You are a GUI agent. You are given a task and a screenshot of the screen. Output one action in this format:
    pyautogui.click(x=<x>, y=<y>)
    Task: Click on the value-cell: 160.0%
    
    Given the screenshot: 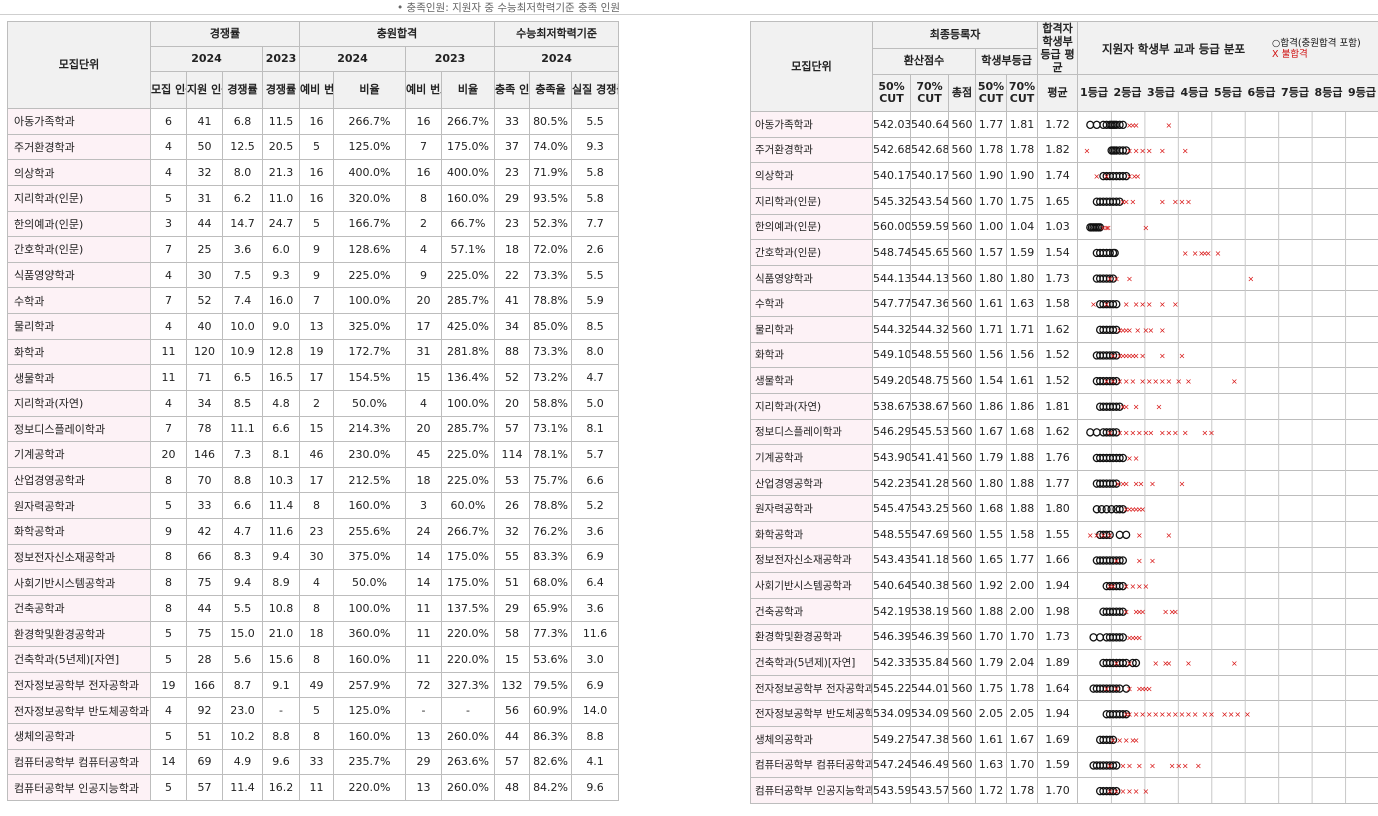 What is the action you would take?
    pyautogui.click(x=369, y=659)
    